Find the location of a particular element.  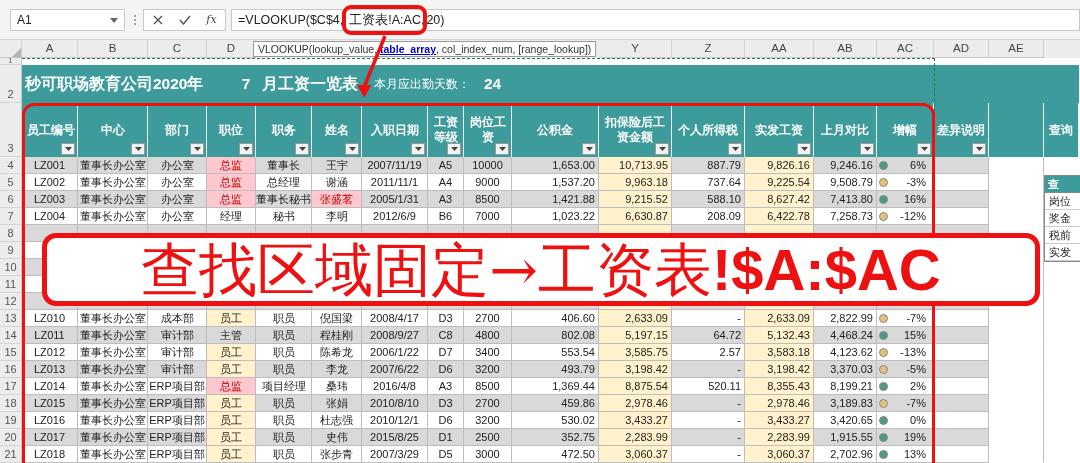

label-text: 本月应出勤天数： is located at coordinates (422, 84).